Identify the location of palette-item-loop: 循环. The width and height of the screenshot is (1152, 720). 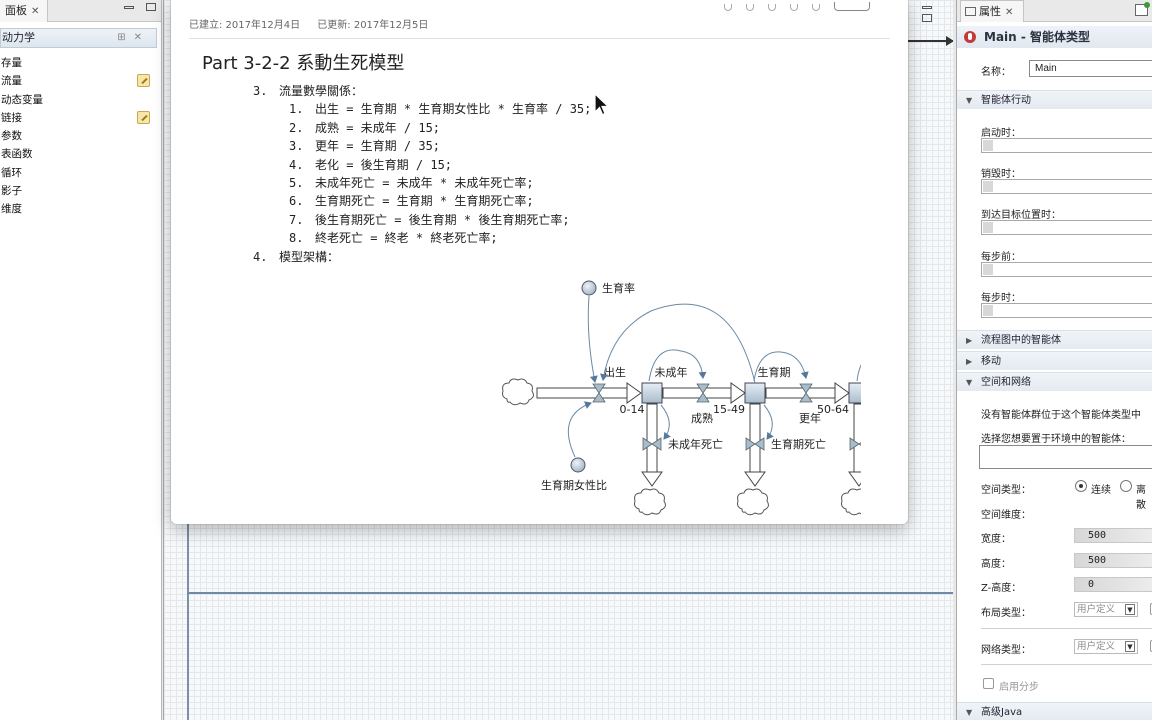
(79, 173).